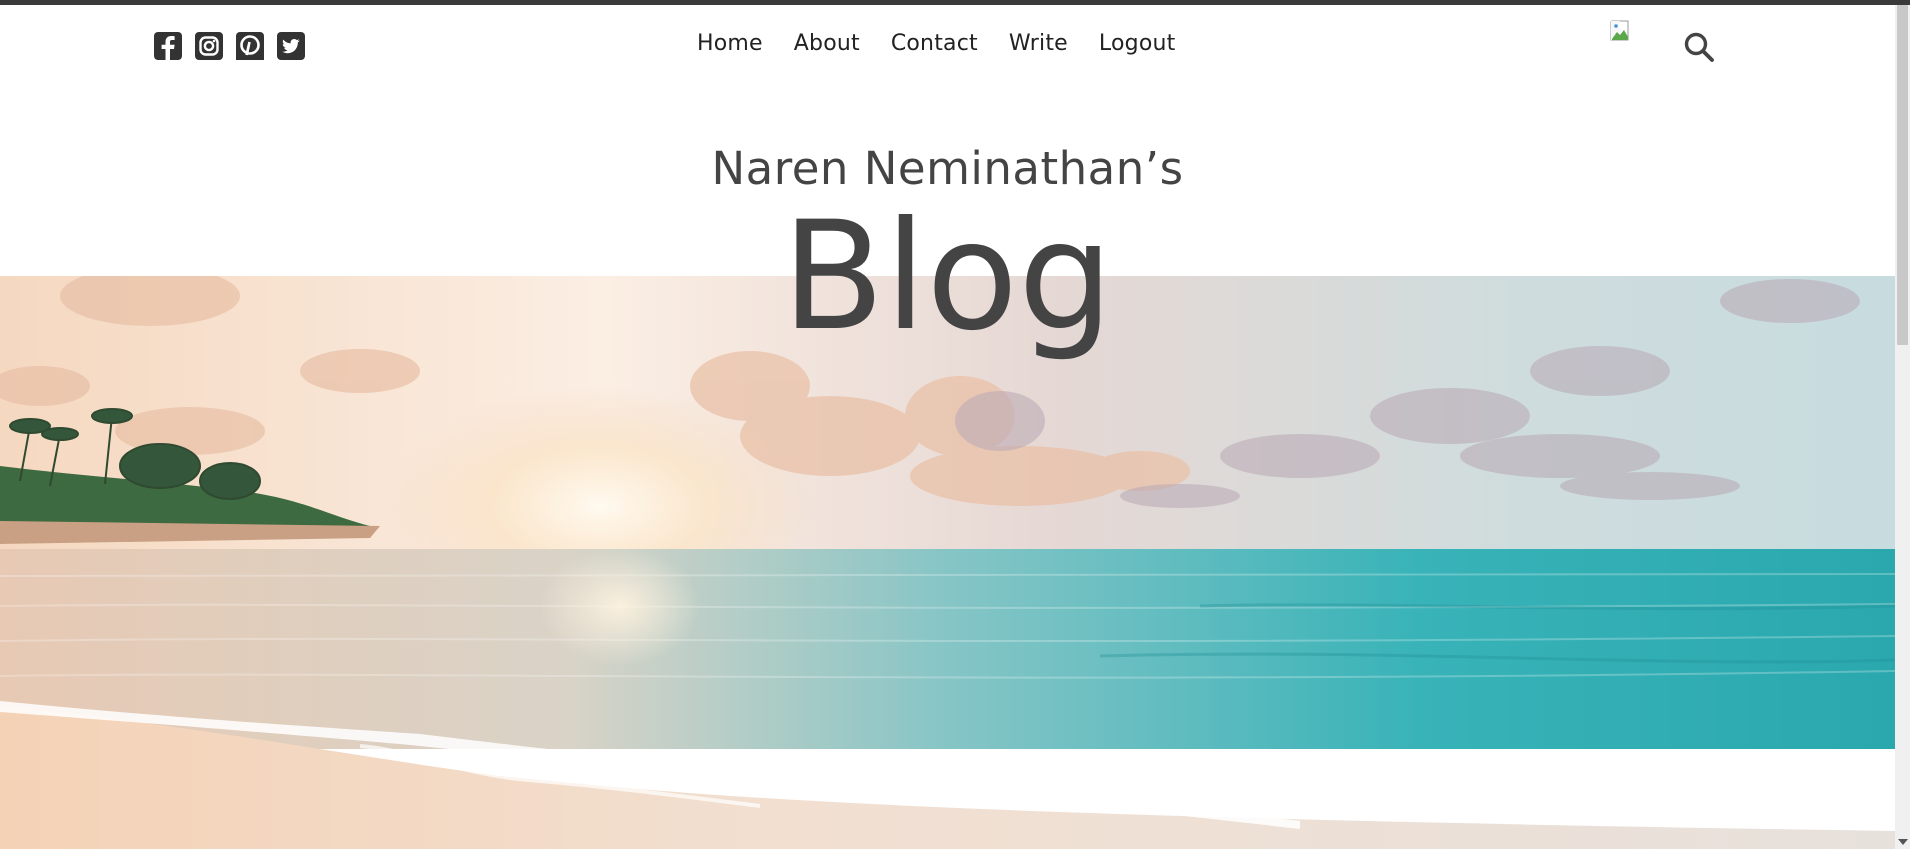 This screenshot has height=849, width=1910. Describe the element at coordinates (291, 46) in the screenshot. I see `twitter-icon` at that location.